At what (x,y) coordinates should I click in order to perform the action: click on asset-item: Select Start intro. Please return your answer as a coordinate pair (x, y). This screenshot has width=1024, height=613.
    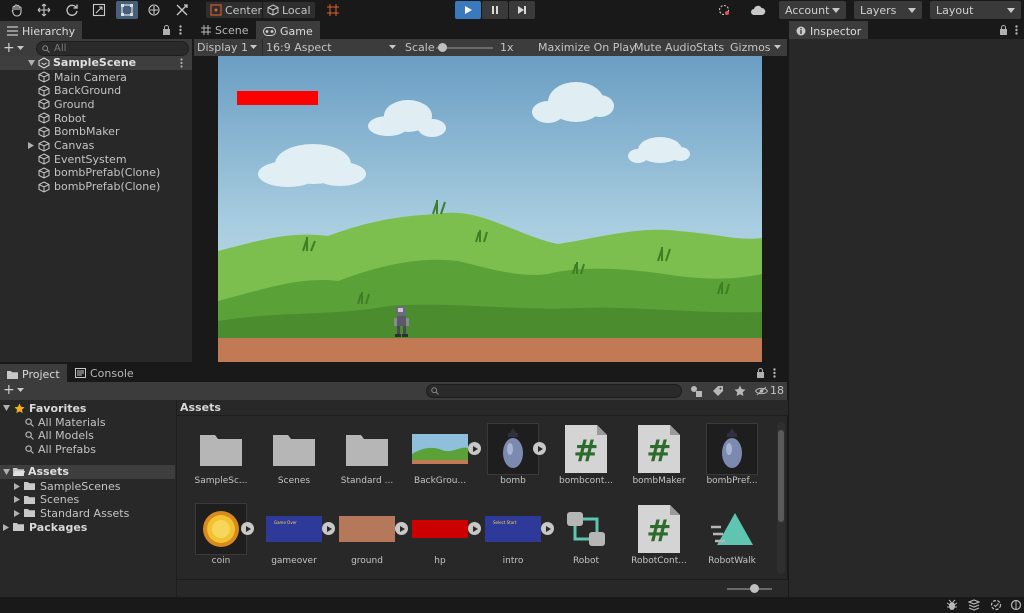
    Looking at the image, I should click on (514, 540).